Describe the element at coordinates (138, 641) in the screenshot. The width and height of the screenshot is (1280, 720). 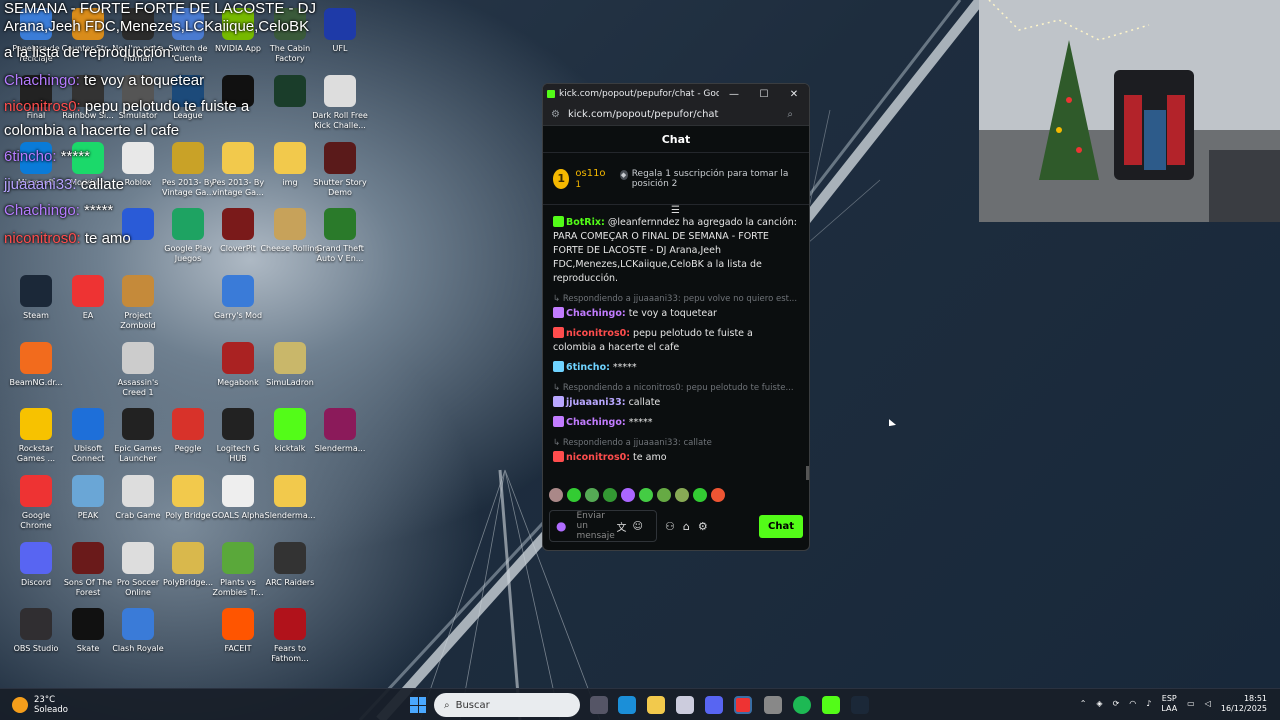
I see `desktop-icon: Clash Royale` at that location.